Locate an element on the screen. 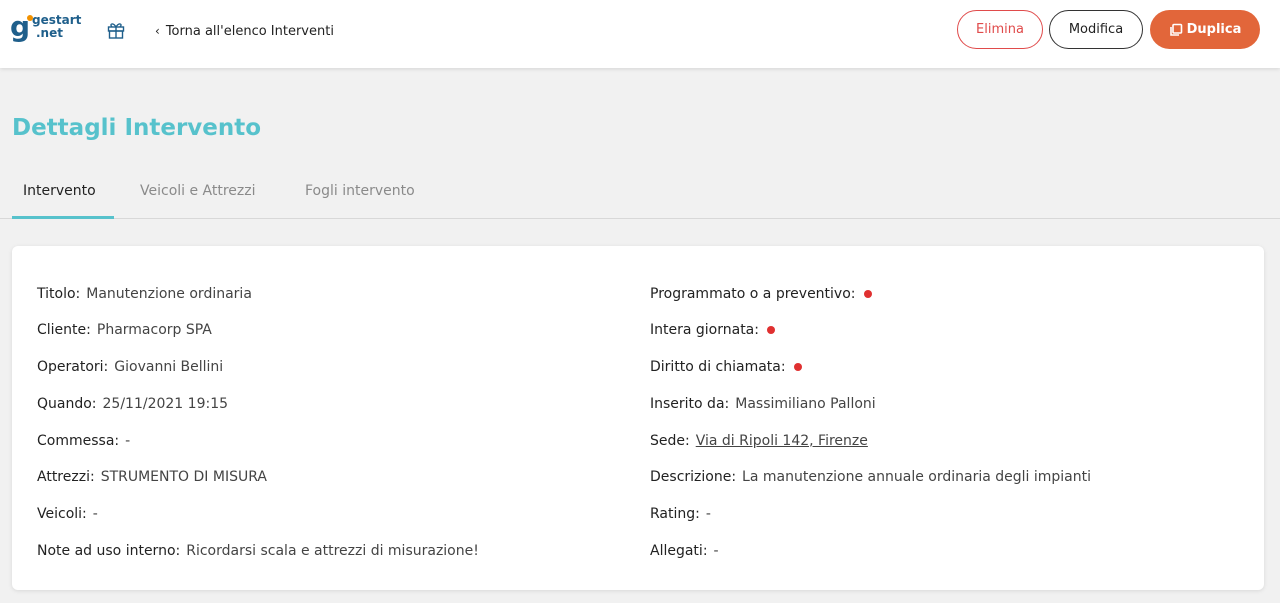 The height and width of the screenshot is (603, 1280). detail-label: Diritto di chiamata: is located at coordinates (718, 367).